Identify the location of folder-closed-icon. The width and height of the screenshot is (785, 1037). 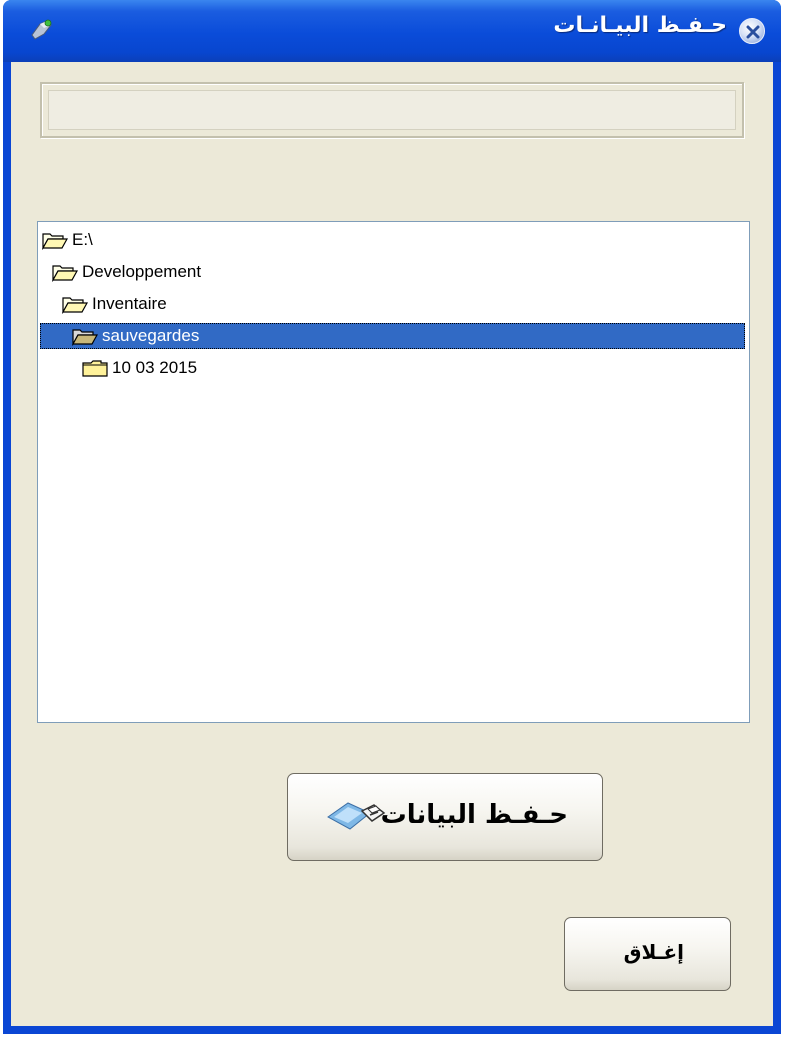
(95, 372).